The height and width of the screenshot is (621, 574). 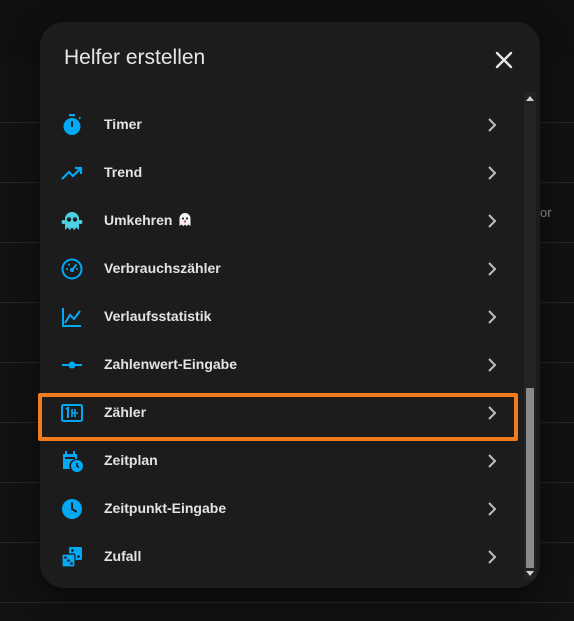 I want to click on list-item-umkehren: Umkehren, so click(x=280, y=221).